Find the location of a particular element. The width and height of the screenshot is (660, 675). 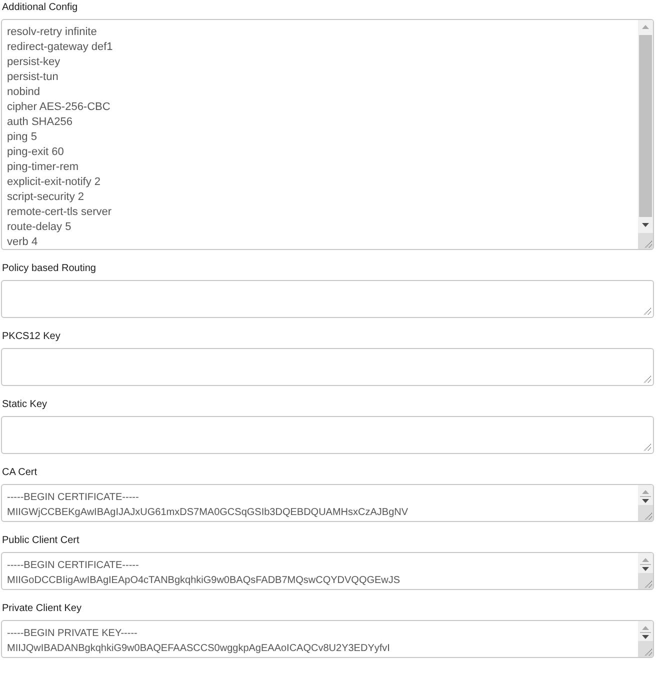

text-line: ping-exit 60 is located at coordinates (35, 152).